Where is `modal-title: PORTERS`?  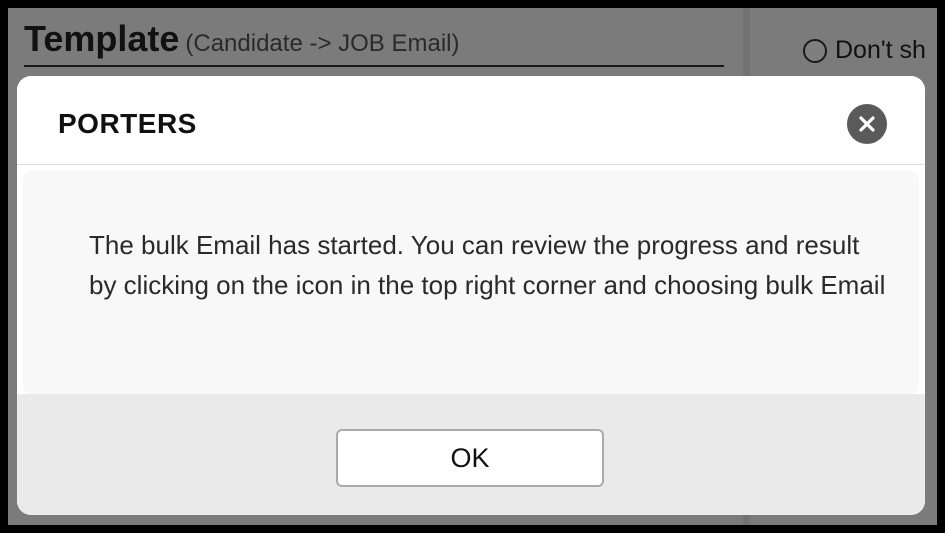
modal-title: PORTERS is located at coordinates (127, 123).